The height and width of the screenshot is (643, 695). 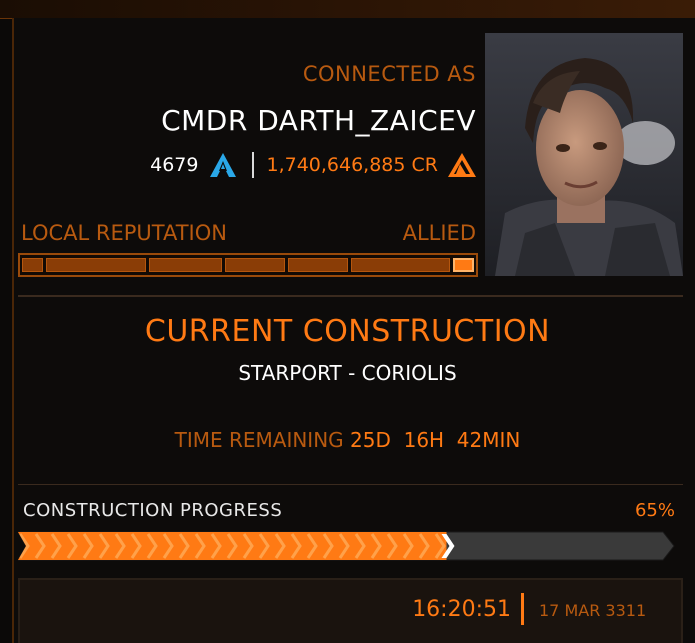 What do you see at coordinates (462, 165) in the screenshot?
I see `credits-icon` at bounding box center [462, 165].